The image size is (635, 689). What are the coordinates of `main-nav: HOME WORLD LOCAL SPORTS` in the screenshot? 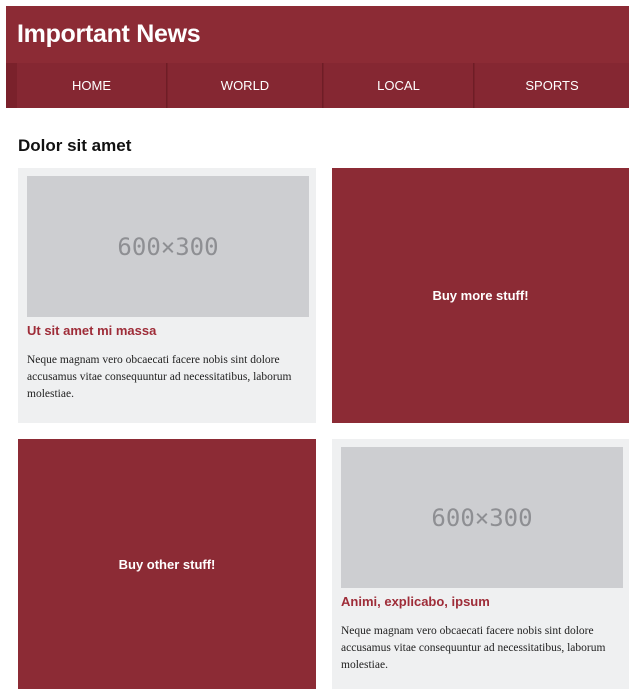 It's located at (317, 85).